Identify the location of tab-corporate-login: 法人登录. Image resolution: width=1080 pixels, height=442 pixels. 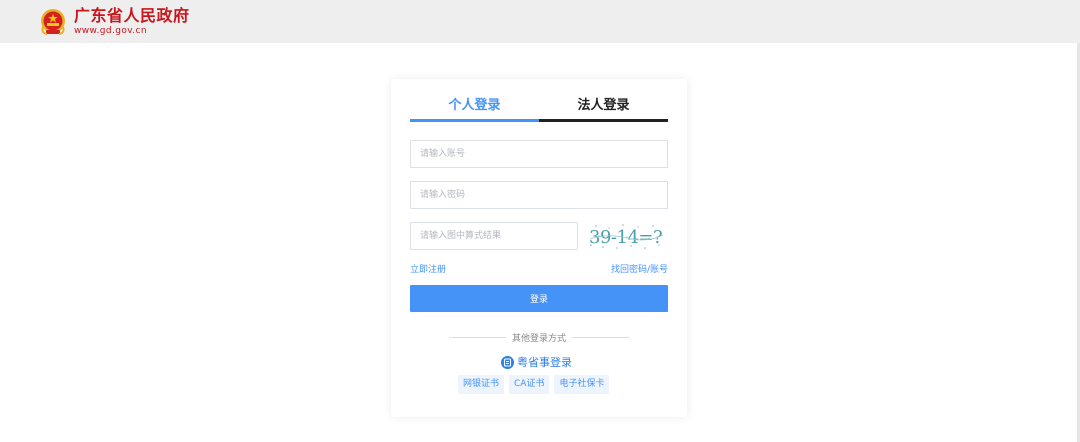
(603, 108).